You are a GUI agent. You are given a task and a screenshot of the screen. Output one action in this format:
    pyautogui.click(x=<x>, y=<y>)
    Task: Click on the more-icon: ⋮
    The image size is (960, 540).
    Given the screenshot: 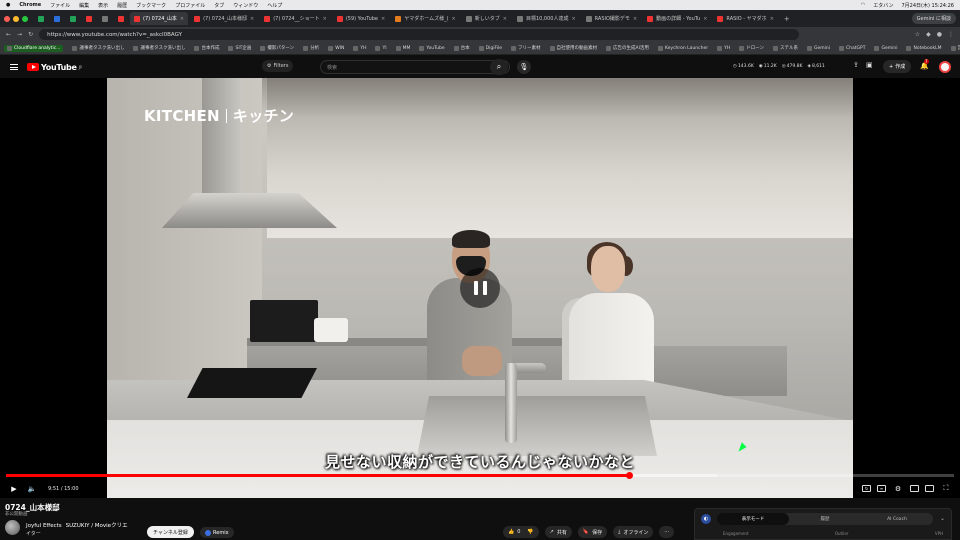 What is the action you would take?
    pyautogui.click(x=951, y=34)
    